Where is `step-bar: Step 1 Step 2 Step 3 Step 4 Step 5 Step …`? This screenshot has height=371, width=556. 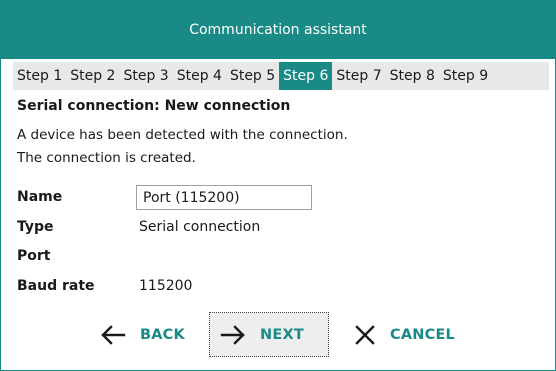
step-bar: Step 1 Step 2 Step 3 Step 4 Step 5 Step … is located at coordinates (281, 76).